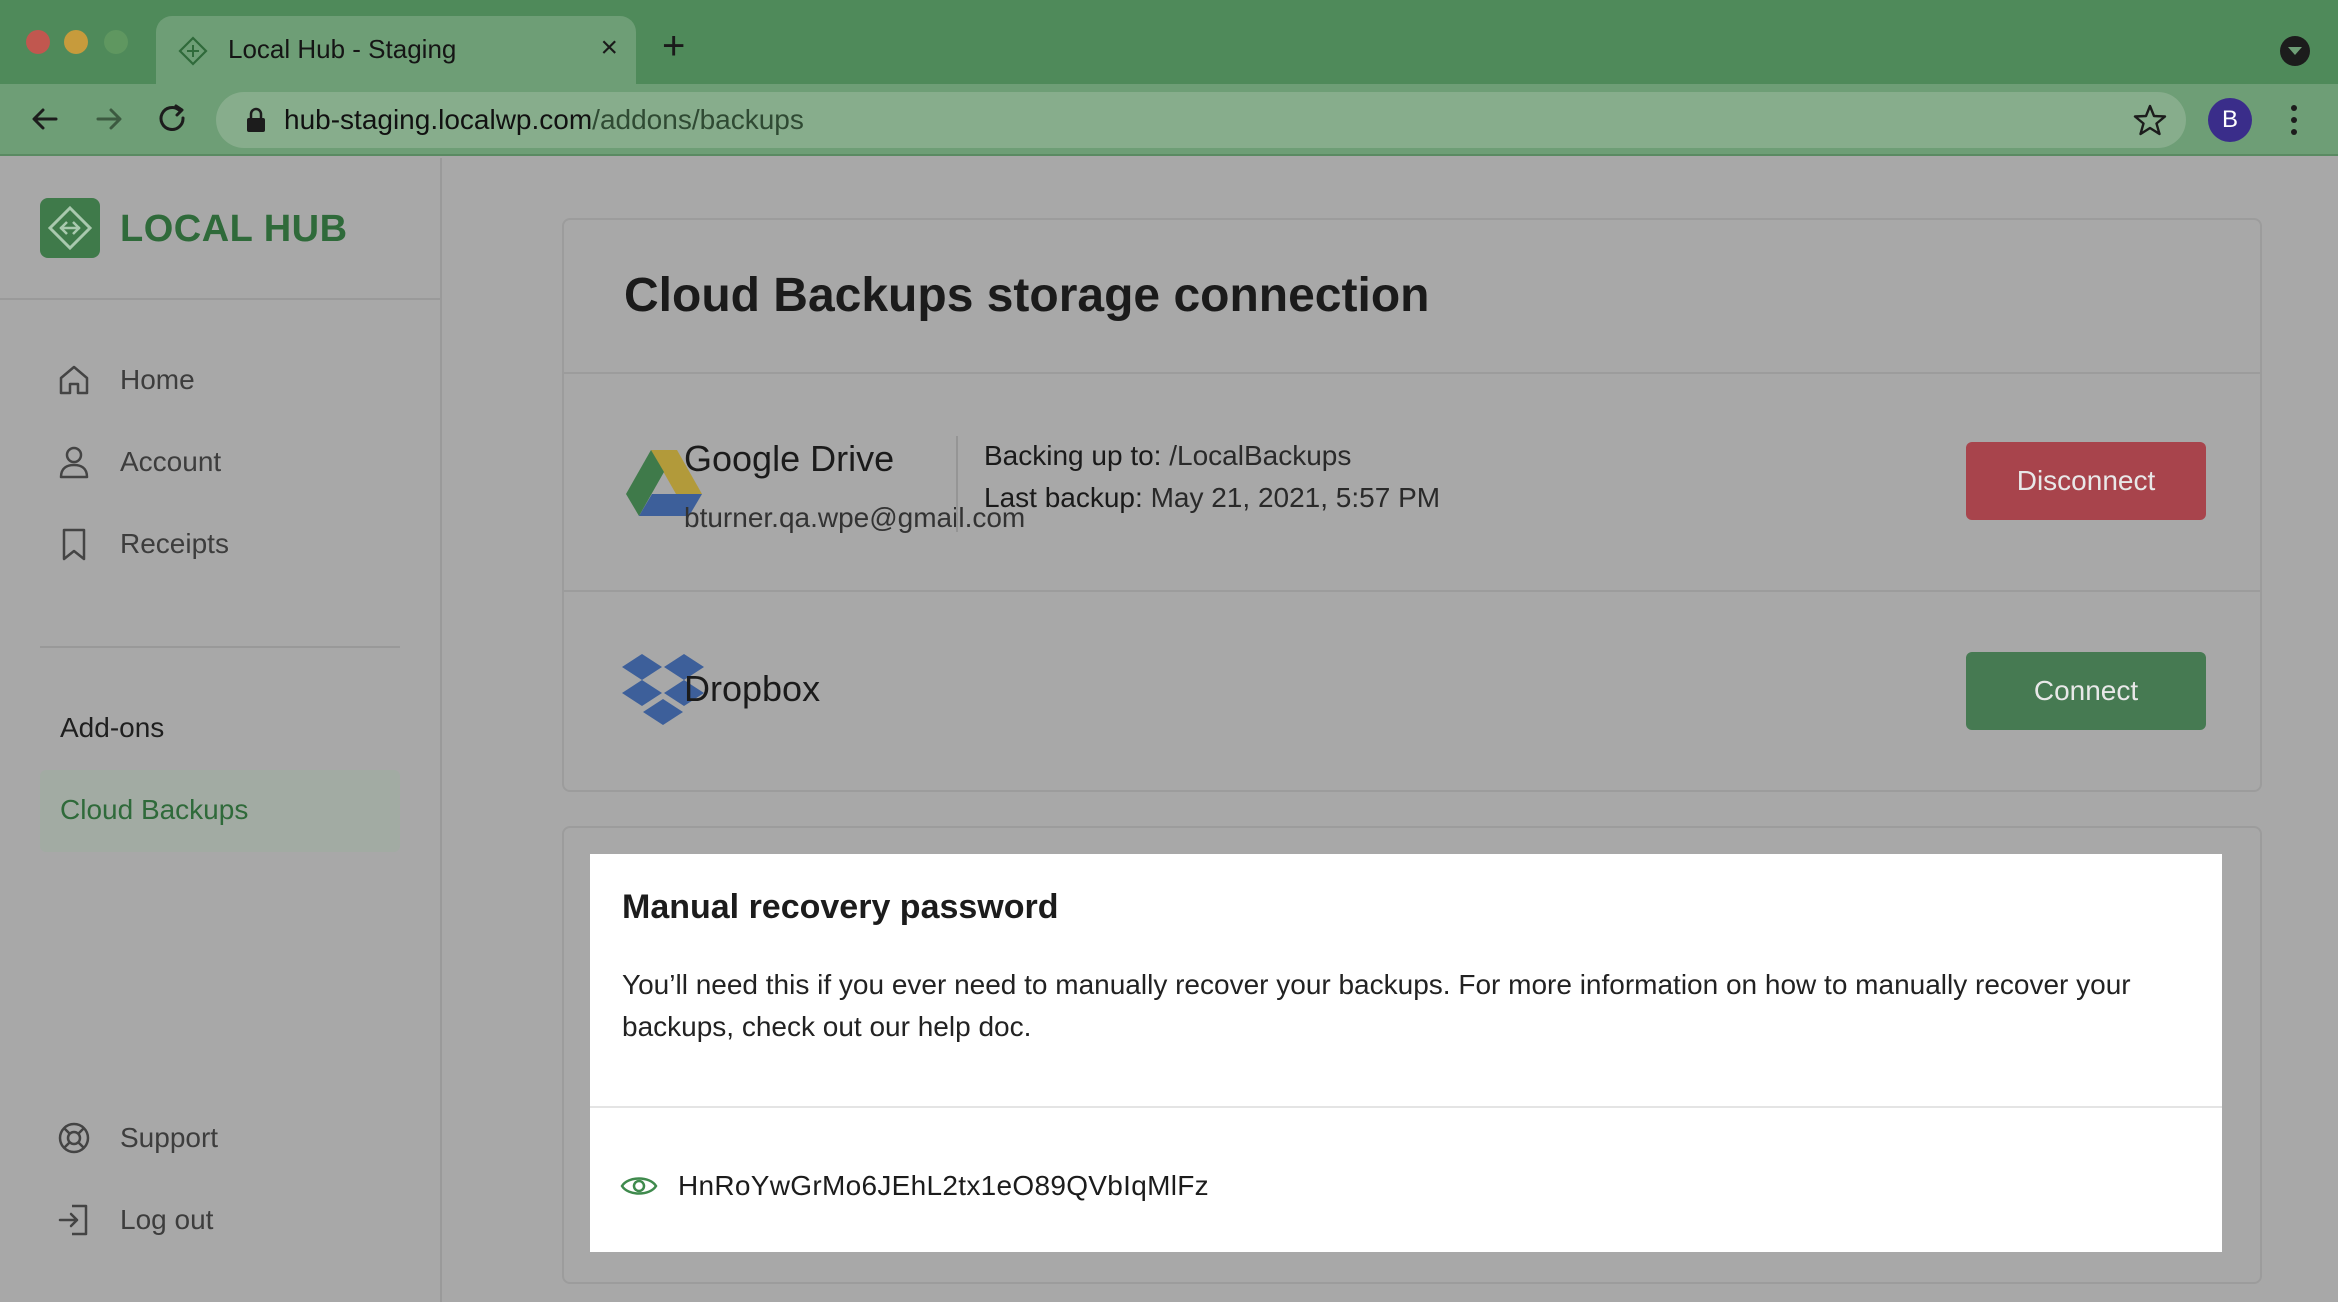 This screenshot has height=1302, width=2338. Describe the element at coordinates (2230, 120) in the screenshot. I see `profile-avatar: B` at that location.